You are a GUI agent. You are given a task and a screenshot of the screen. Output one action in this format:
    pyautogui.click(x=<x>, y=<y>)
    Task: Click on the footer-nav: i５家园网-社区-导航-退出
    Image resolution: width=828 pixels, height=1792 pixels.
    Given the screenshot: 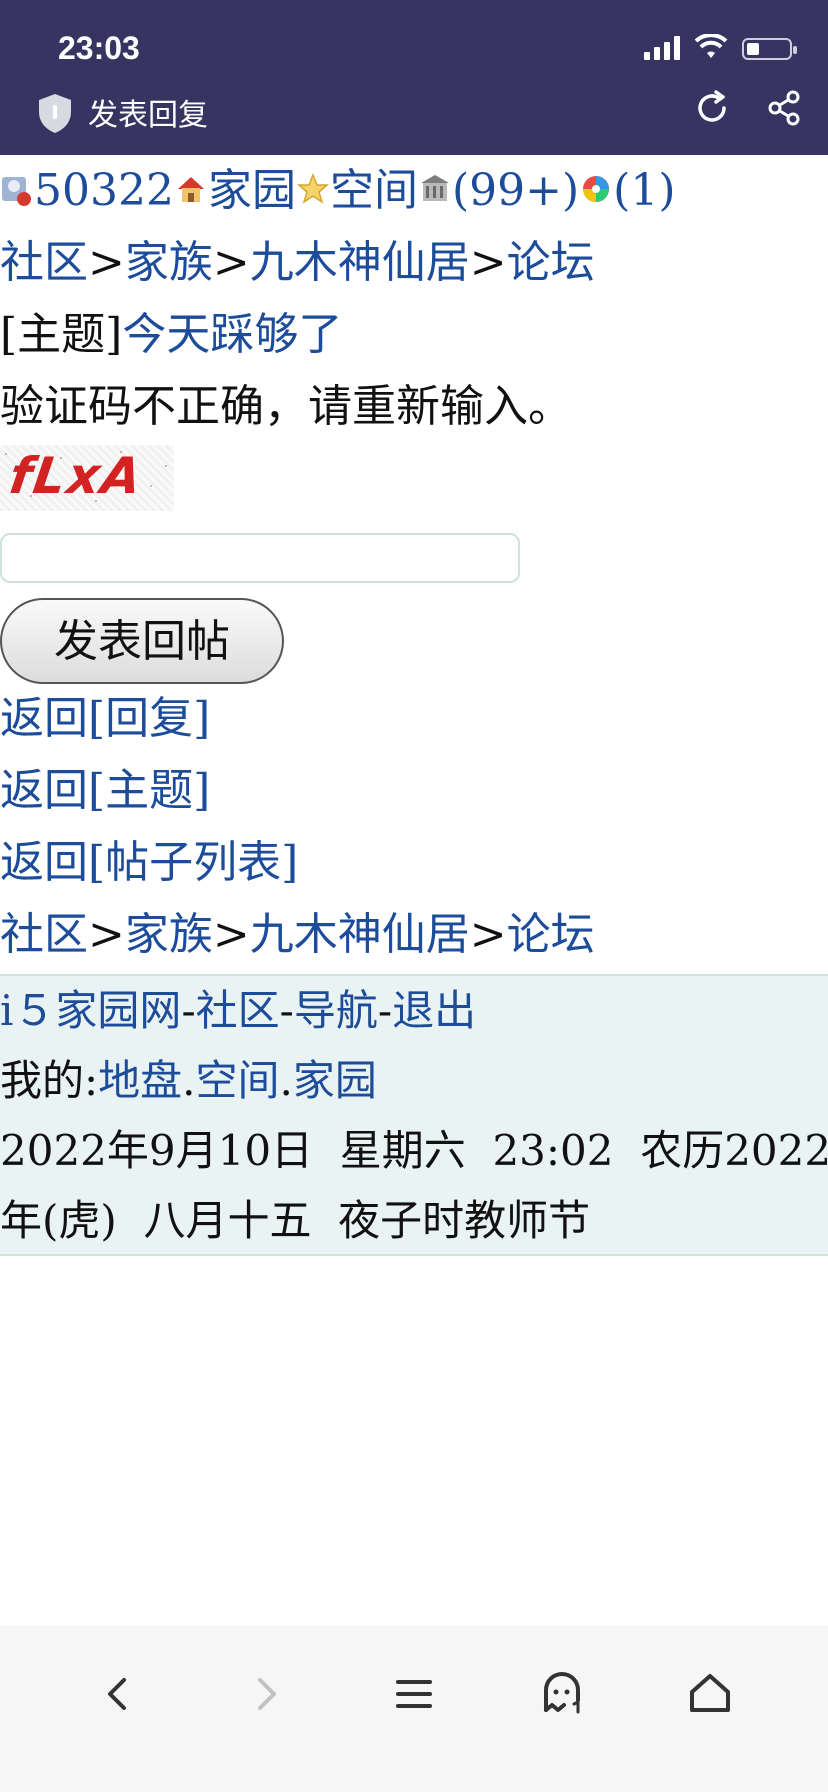 What is the action you would take?
    pyautogui.click(x=414, y=1011)
    